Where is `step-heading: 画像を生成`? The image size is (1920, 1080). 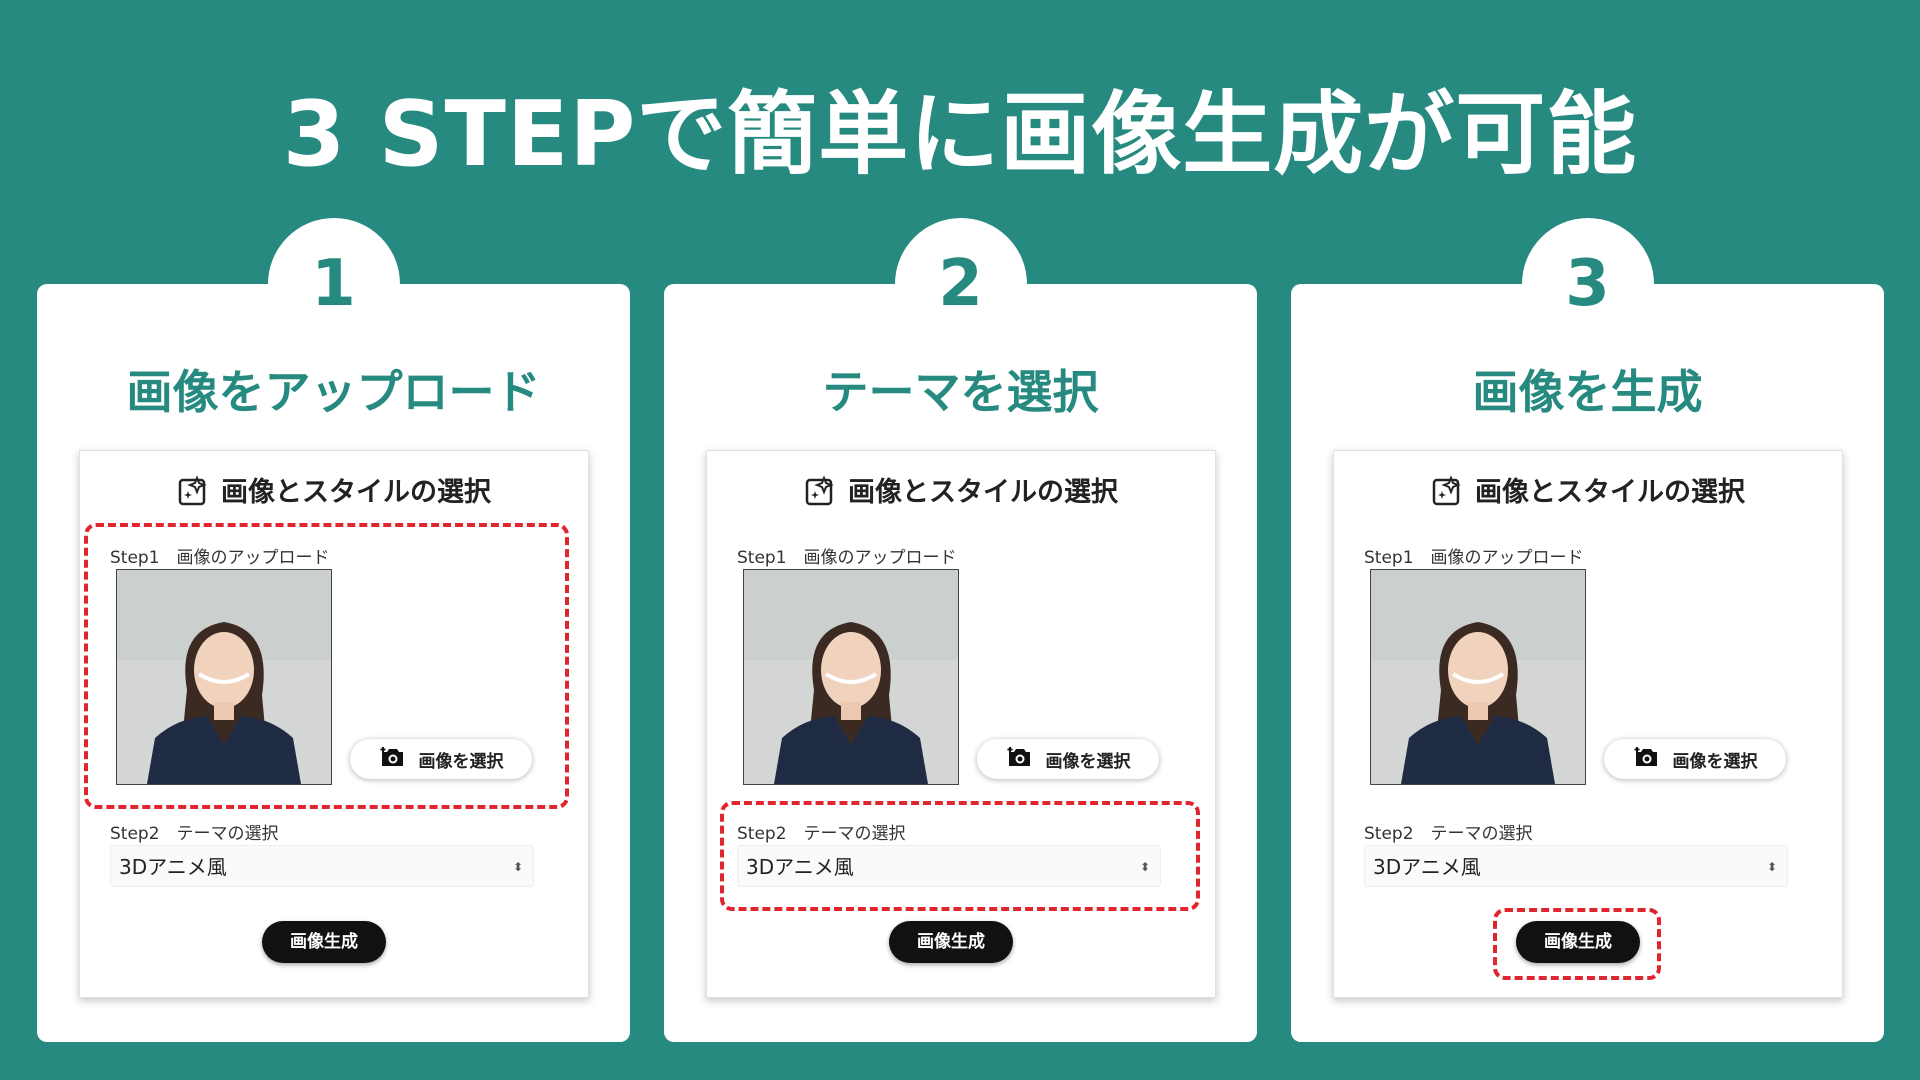
step-heading: 画像を生成 is located at coordinates (1587, 392).